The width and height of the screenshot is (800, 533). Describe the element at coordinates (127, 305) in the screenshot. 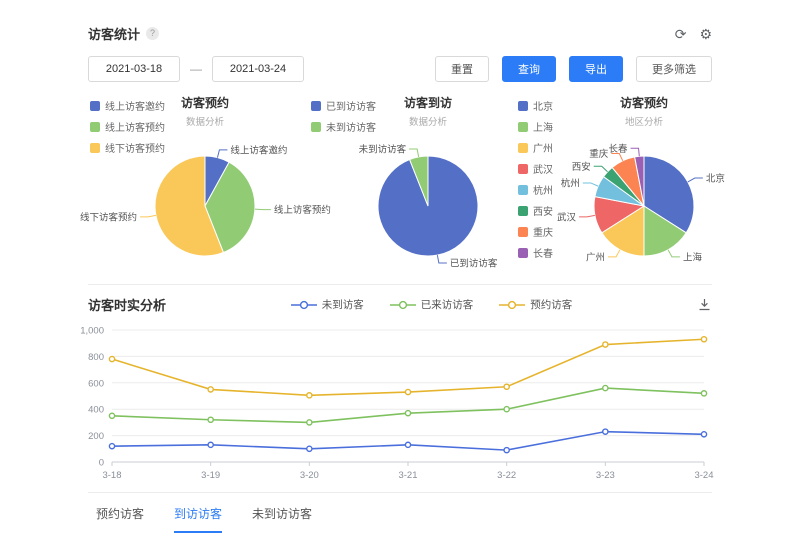

I see `chart-title: 访客时实分析` at that location.